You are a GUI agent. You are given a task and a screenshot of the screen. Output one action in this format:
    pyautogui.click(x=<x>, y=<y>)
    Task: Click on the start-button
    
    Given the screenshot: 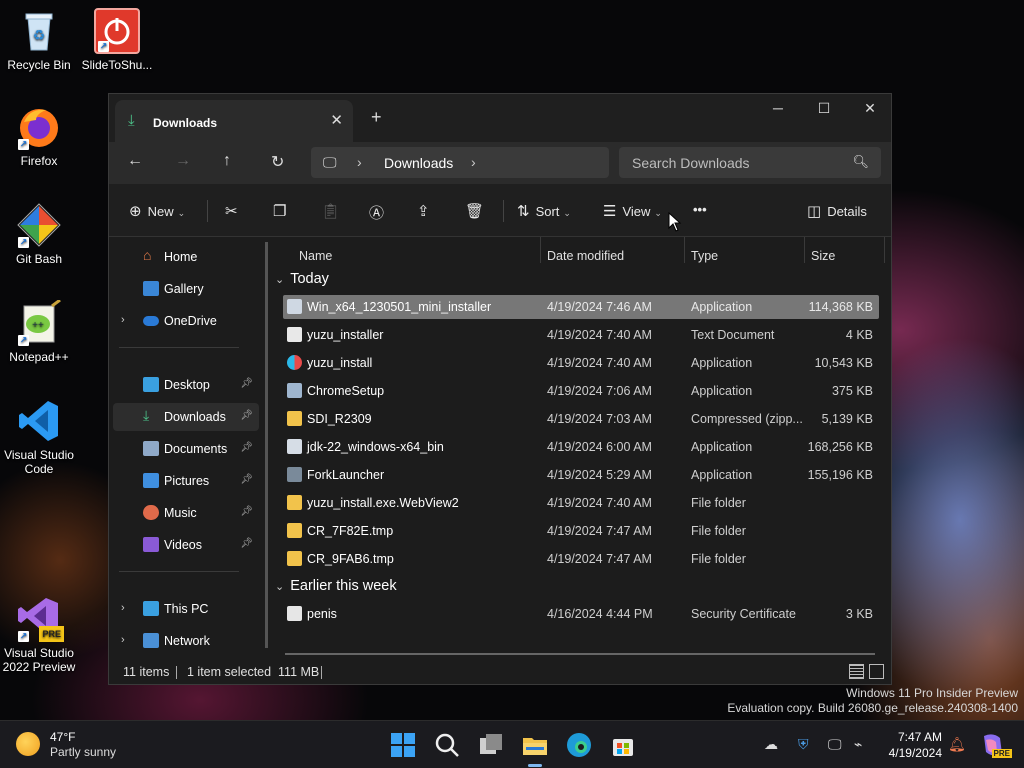 What is the action you would take?
    pyautogui.click(x=403, y=745)
    